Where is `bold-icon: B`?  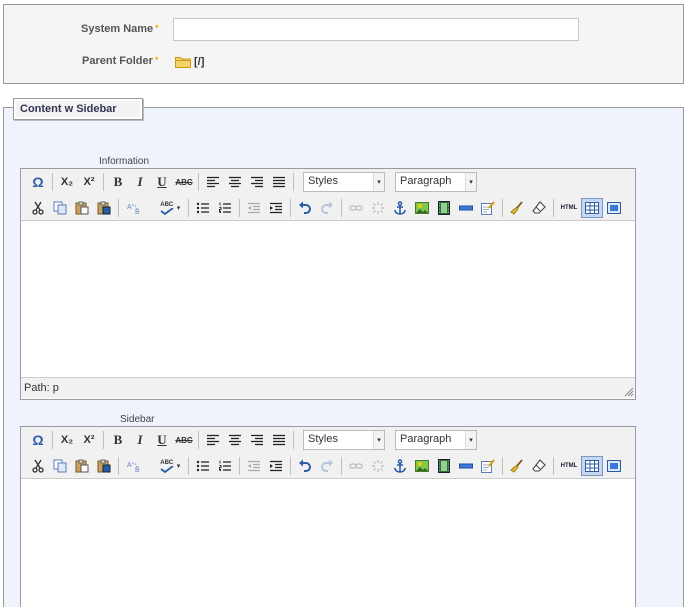
bold-icon: B is located at coordinates (118, 181).